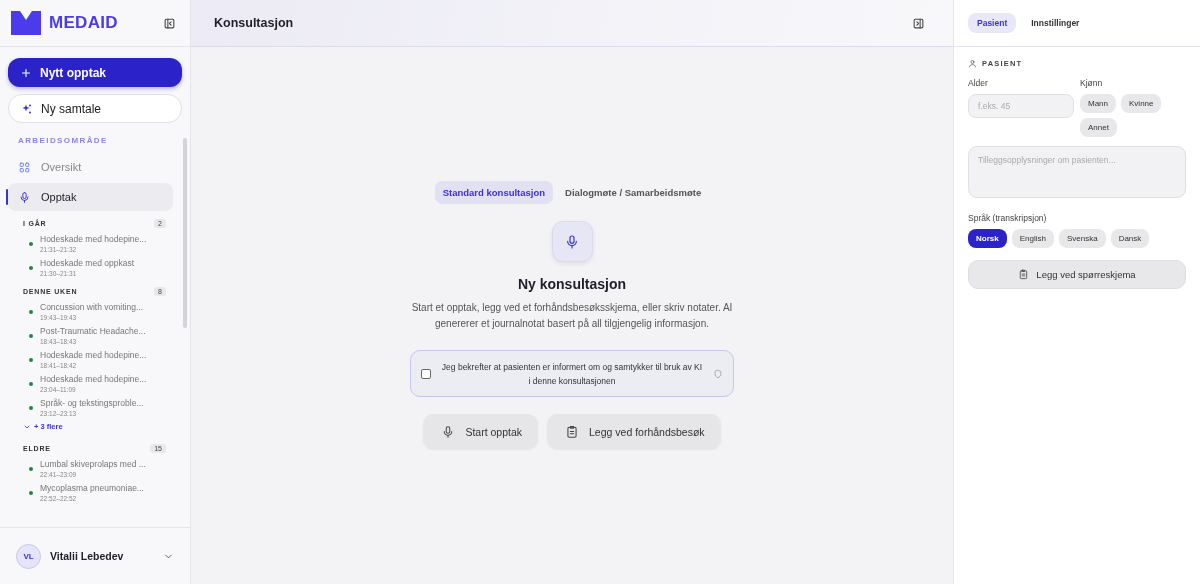 This screenshot has height=584, width=1200. I want to click on field-label: Språk (transkripsjon), so click(1008, 218).